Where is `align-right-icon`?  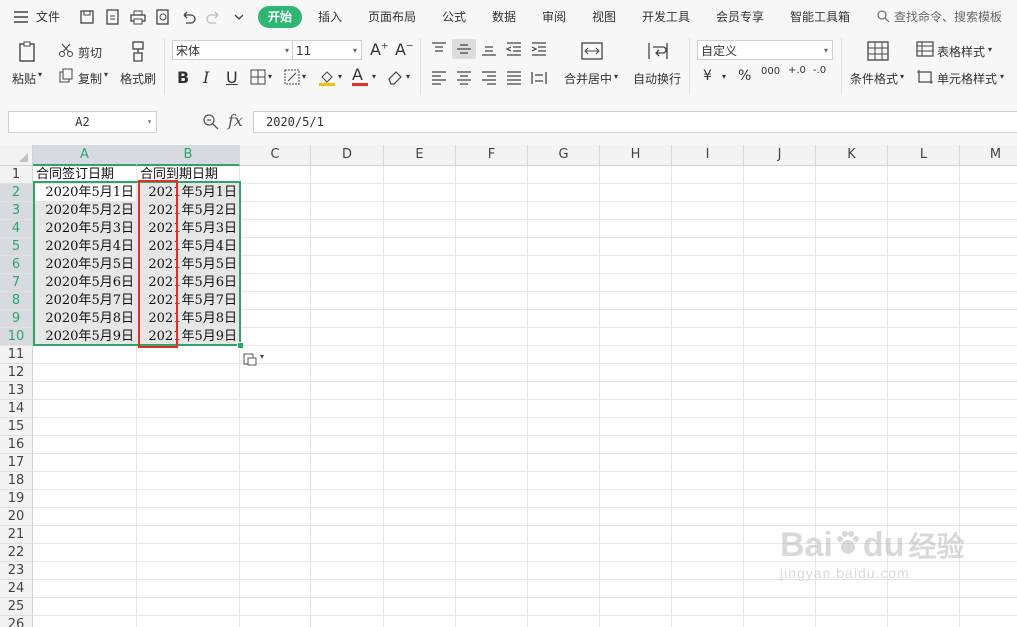
align-right-icon is located at coordinates (489, 78).